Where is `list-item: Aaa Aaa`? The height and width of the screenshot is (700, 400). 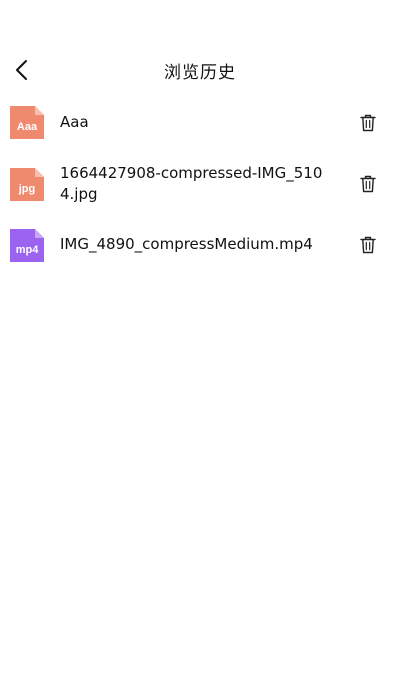
list-item: Aaa Aaa is located at coordinates (200, 122).